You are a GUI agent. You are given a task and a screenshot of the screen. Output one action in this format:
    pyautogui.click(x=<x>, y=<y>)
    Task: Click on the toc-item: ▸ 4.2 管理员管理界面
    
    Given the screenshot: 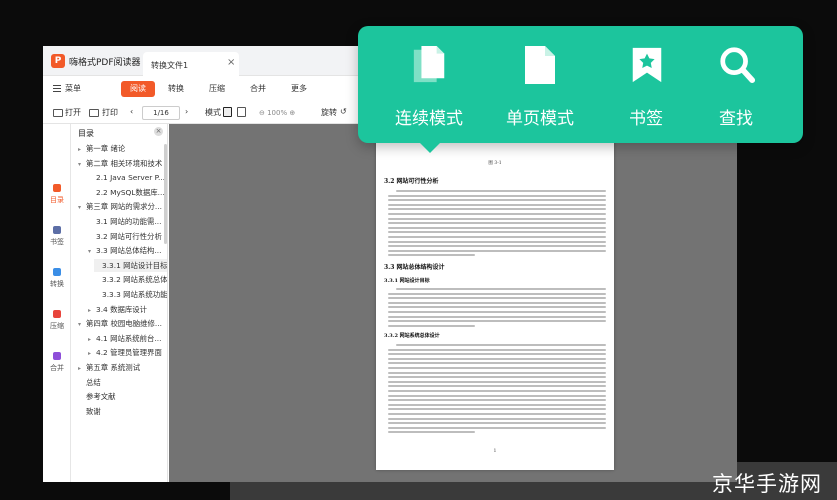 What is the action you would take?
    pyautogui.click(x=125, y=352)
    